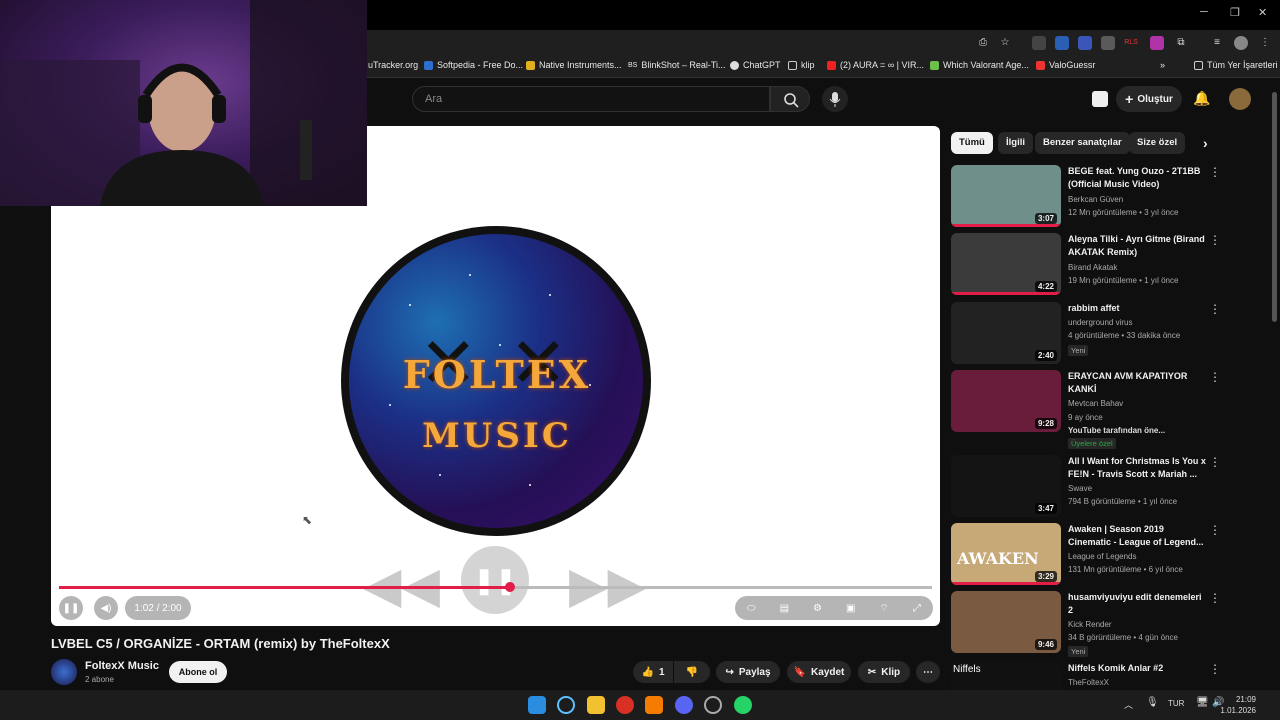 The height and width of the screenshot is (720, 1280). I want to click on clock-time: 21:09, so click(1246, 699).